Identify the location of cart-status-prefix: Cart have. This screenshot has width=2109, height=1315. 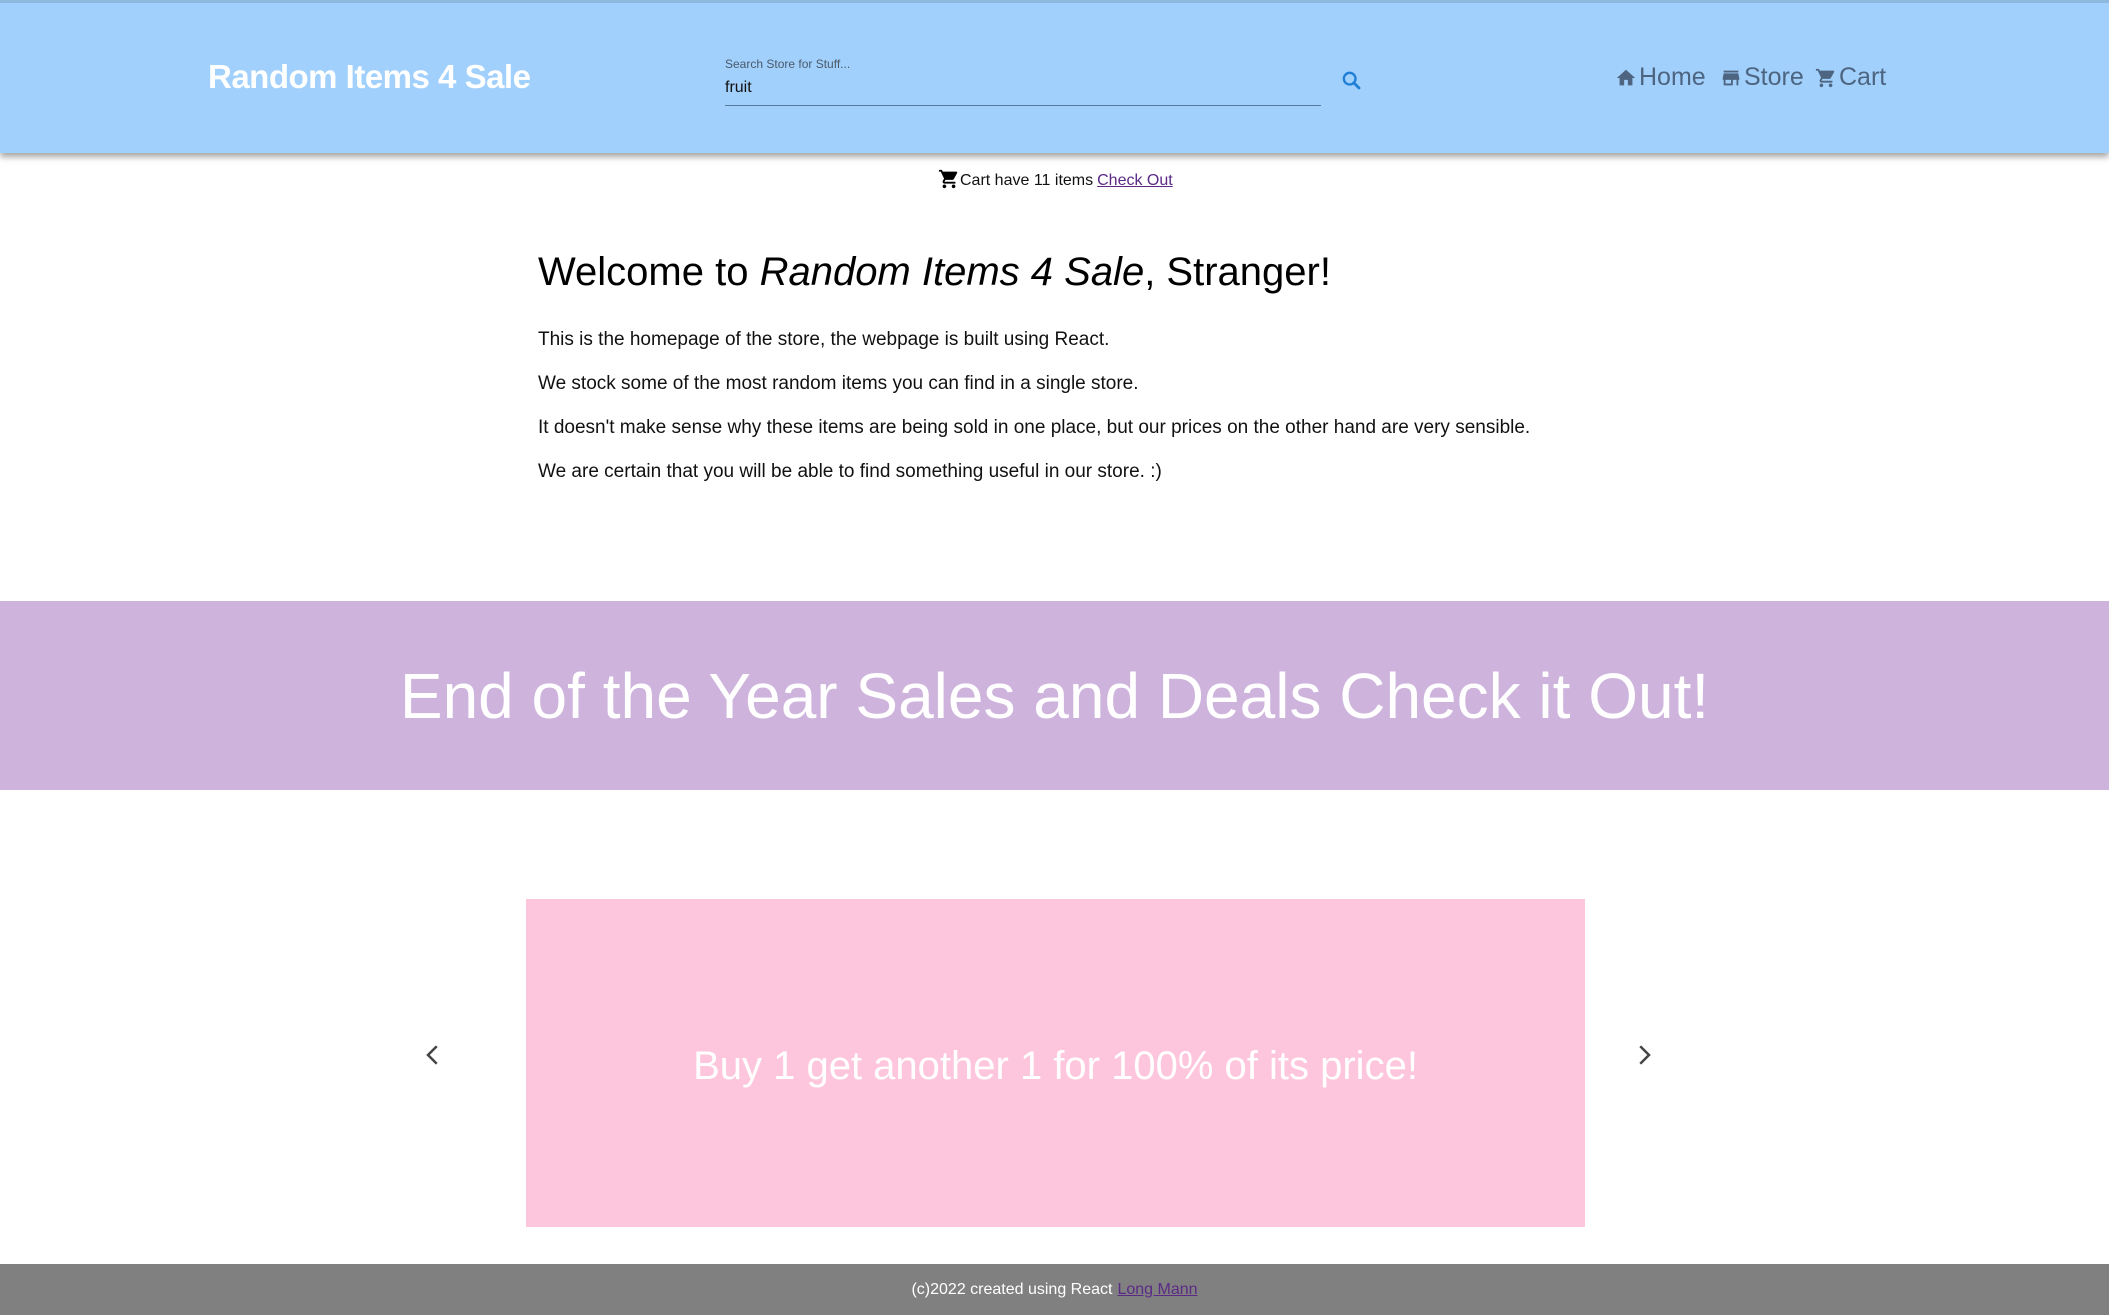
(995, 180).